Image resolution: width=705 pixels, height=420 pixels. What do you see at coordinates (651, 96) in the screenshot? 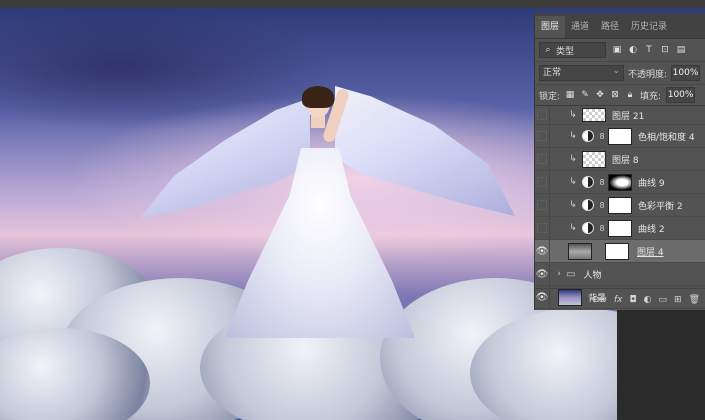
I see `fill-label: 填充:` at bounding box center [651, 96].